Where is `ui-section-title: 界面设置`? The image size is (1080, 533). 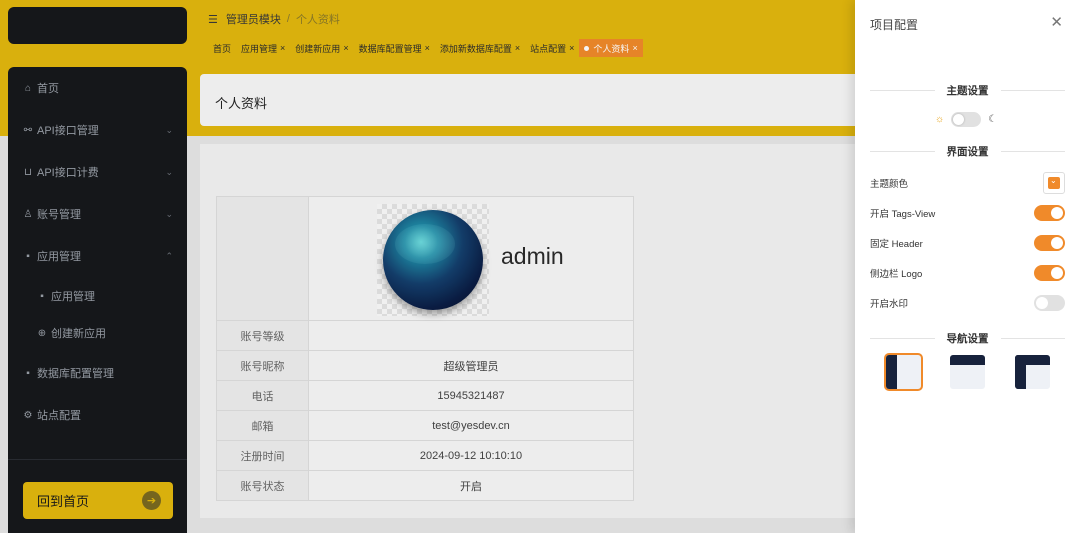
ui-section-title: 界面设置 is located at coordinates (967, 151).